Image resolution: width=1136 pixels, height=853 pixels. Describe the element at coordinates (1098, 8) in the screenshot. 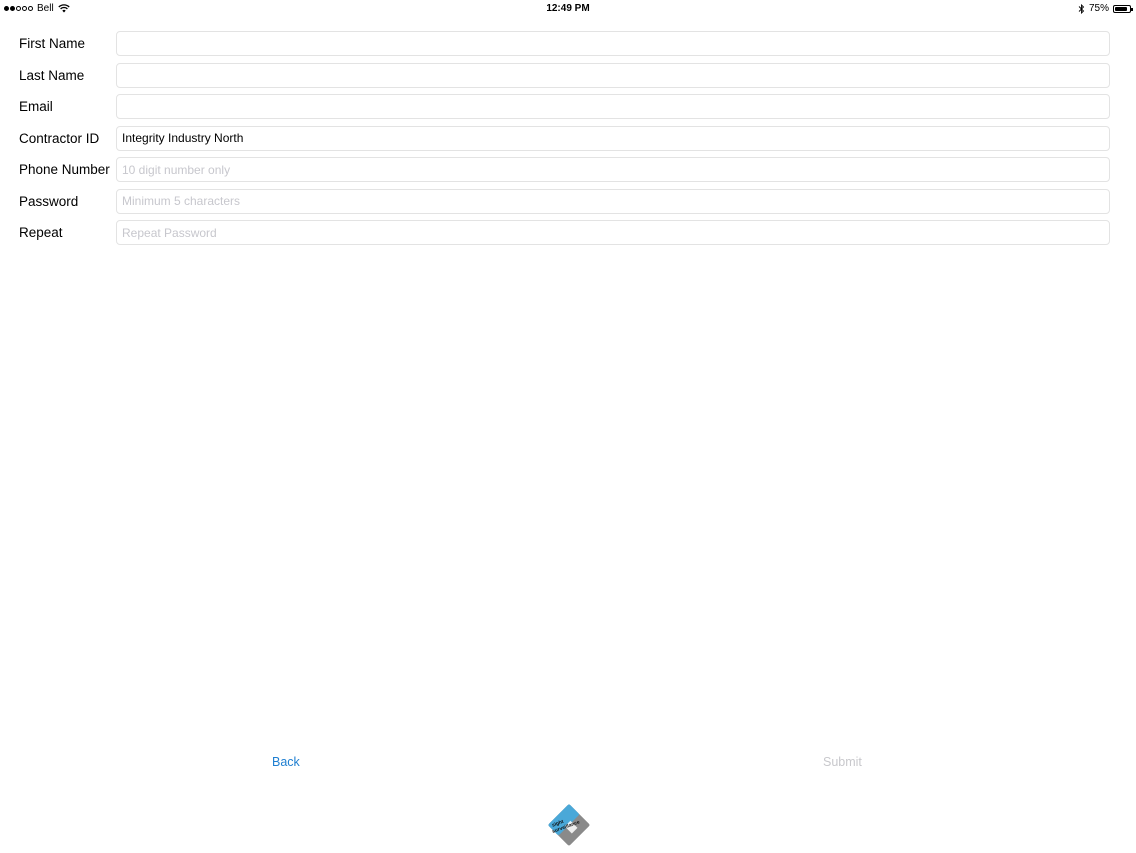

I see `battery-percent: 75%` at that location.